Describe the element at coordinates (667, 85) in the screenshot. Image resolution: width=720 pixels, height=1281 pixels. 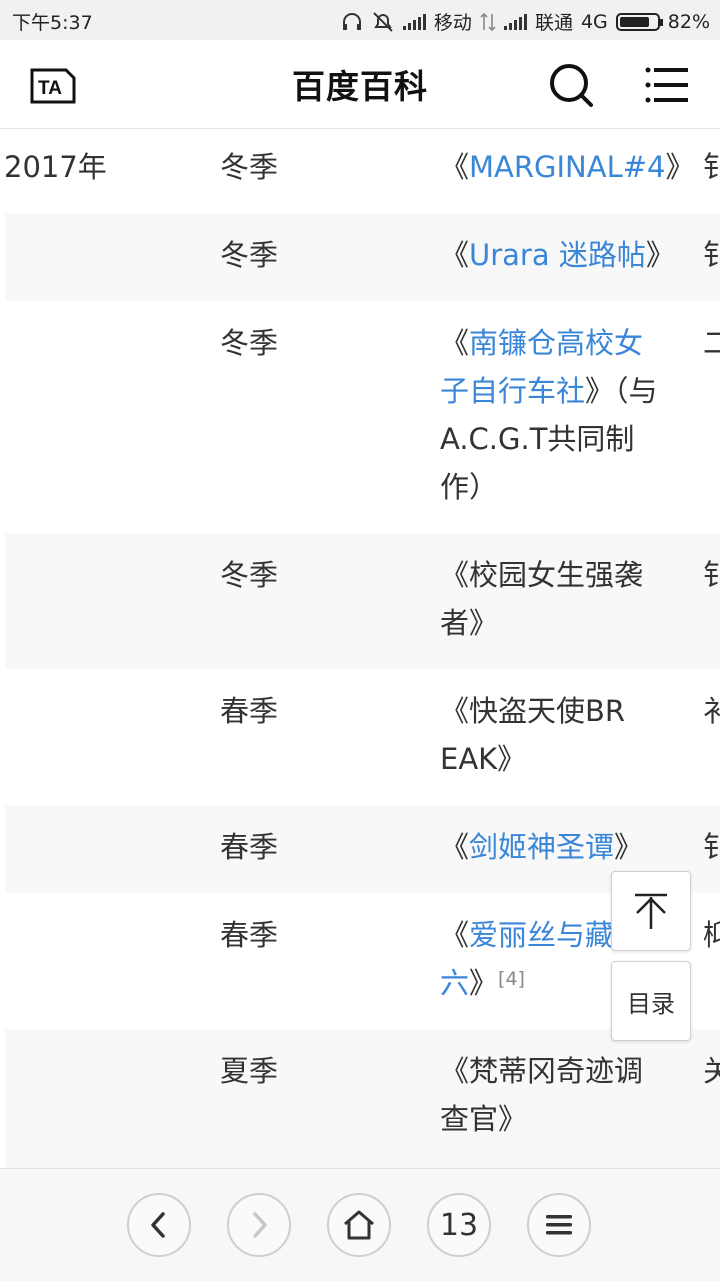
I see `menu-icon` at that location.